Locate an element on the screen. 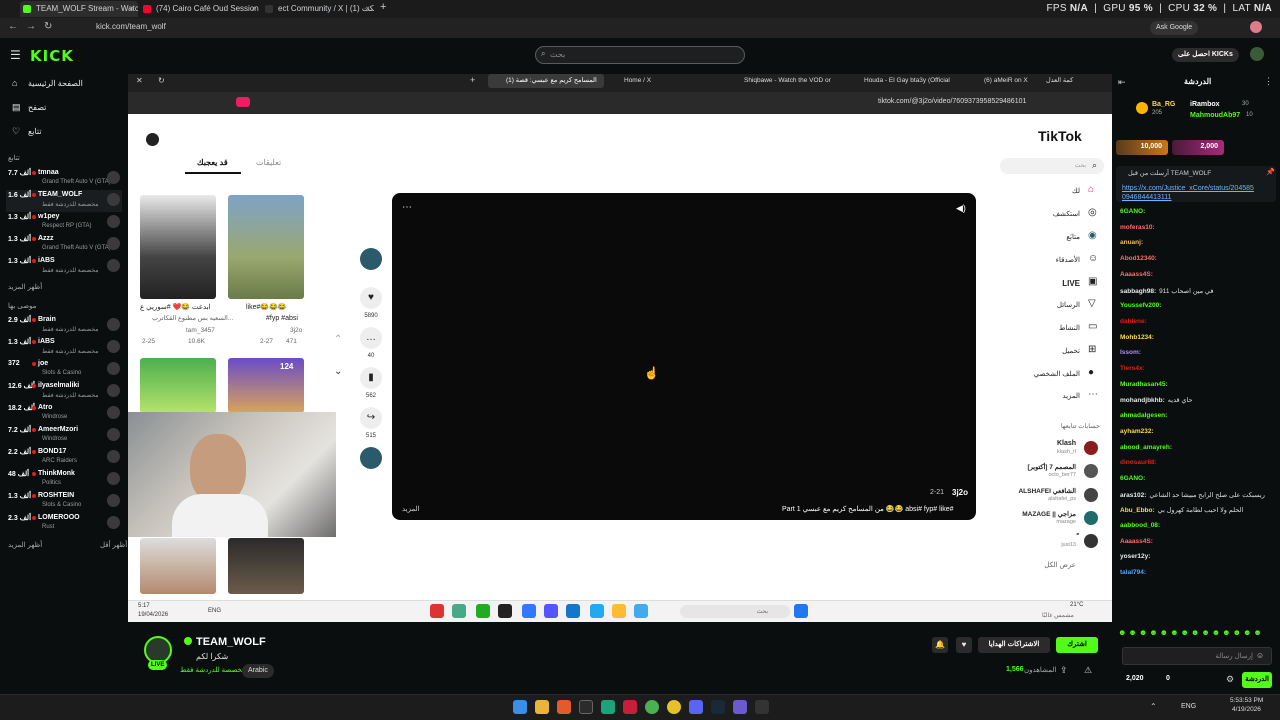 The height and width of the screenshot is (720, 1280). heart-icon: ♥ is located at coordinates (964, 645).